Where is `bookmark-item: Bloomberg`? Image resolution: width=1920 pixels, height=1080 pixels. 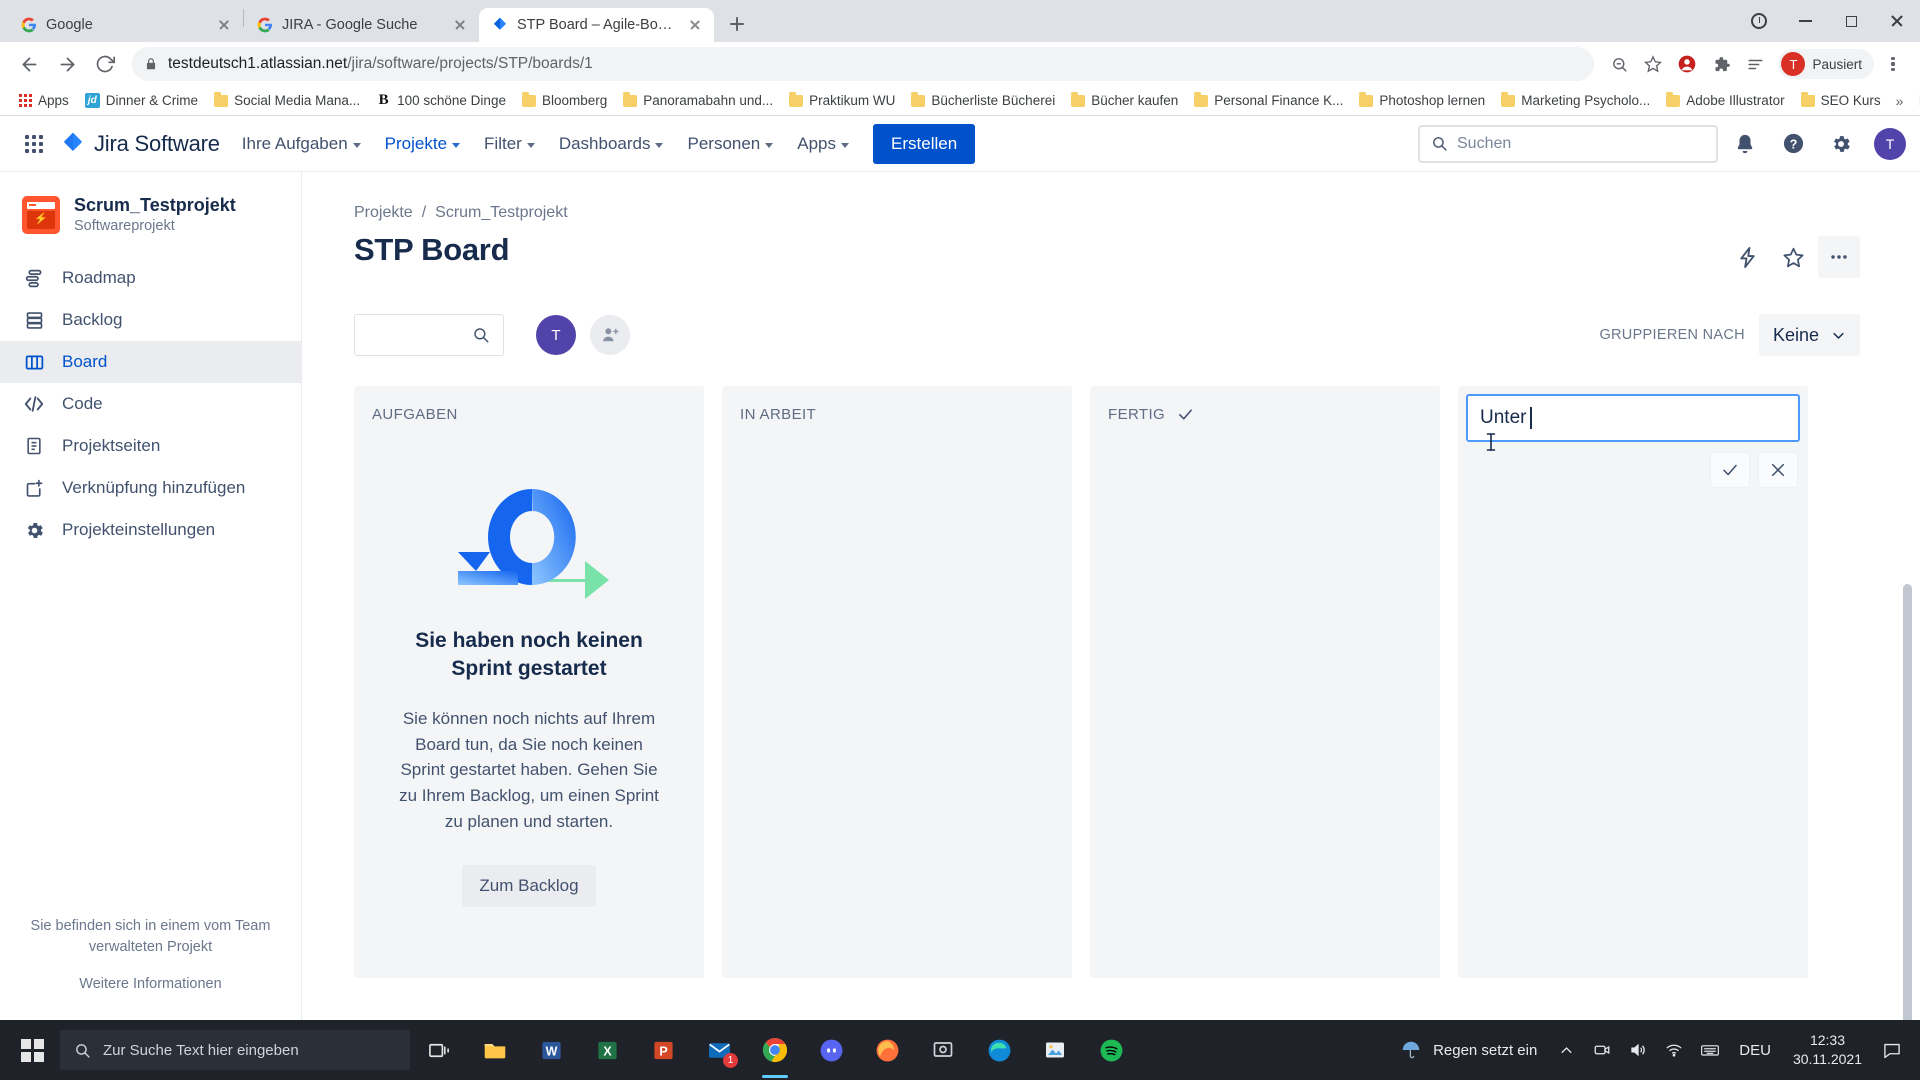 bookmark-item: Bloomberg is located at coordinates (564, 100).